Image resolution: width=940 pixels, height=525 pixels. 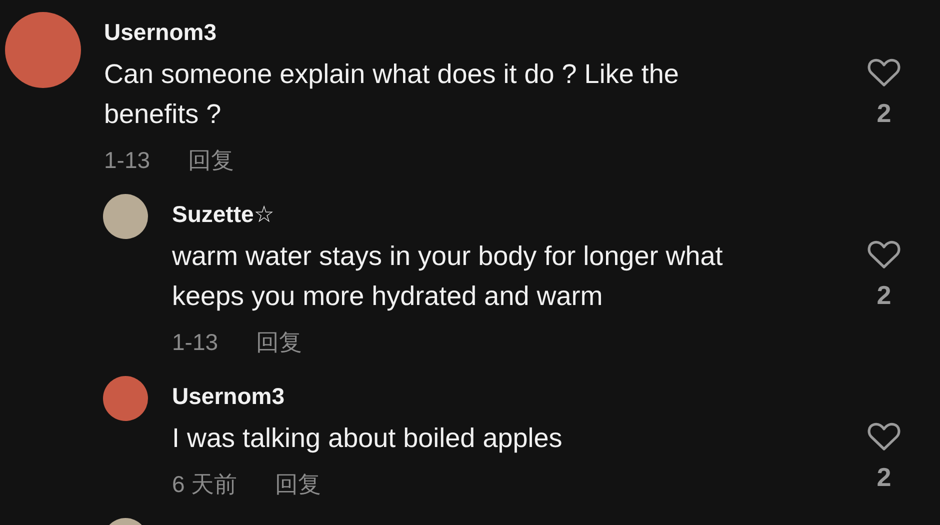 What do you see at coordinates (368, 438) in the screenshot?
I see `comment-text: I was talking about boiled apples` at bounding box center [368, 438].